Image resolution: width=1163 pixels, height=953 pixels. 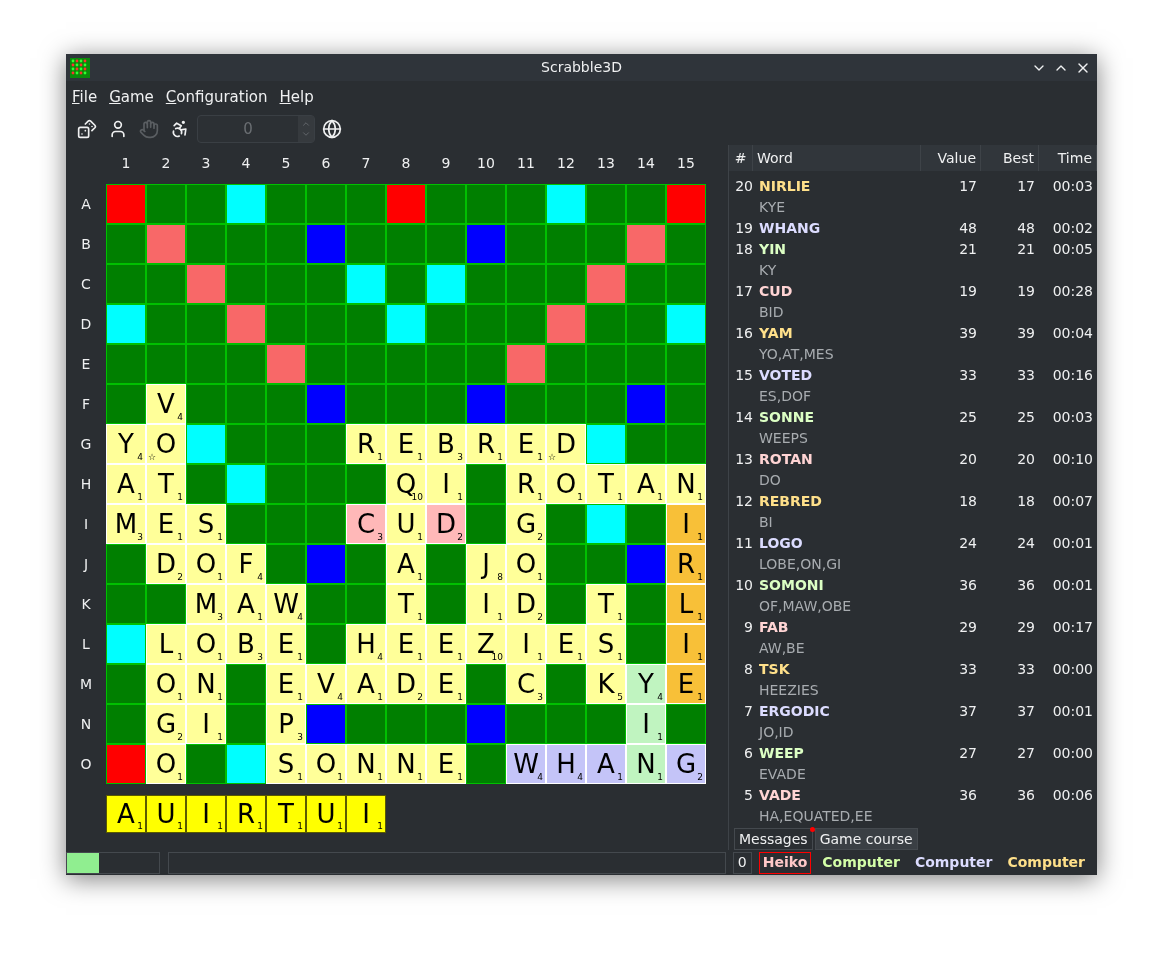 What do you see at coordinates (1026, 228) in the screenshot?
I see `move-best: 48` at bounding box center [1026, 228].